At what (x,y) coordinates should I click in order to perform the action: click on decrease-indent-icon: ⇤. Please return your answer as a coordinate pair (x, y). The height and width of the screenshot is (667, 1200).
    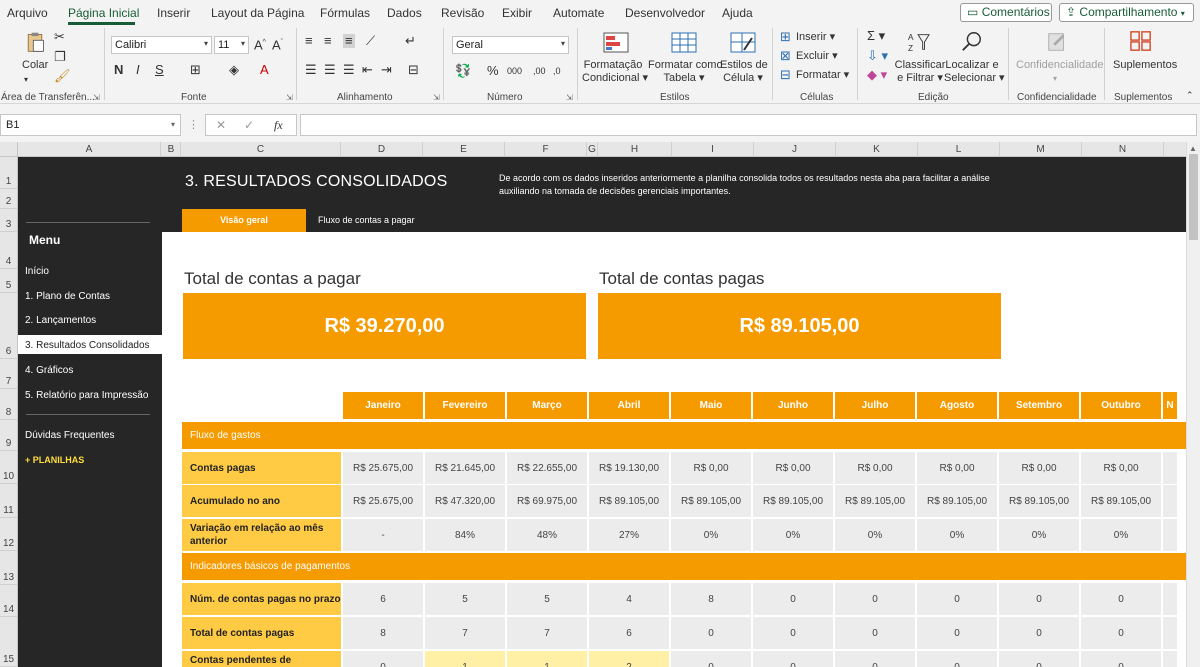
    Looking at the image, I should click on (367, 70).